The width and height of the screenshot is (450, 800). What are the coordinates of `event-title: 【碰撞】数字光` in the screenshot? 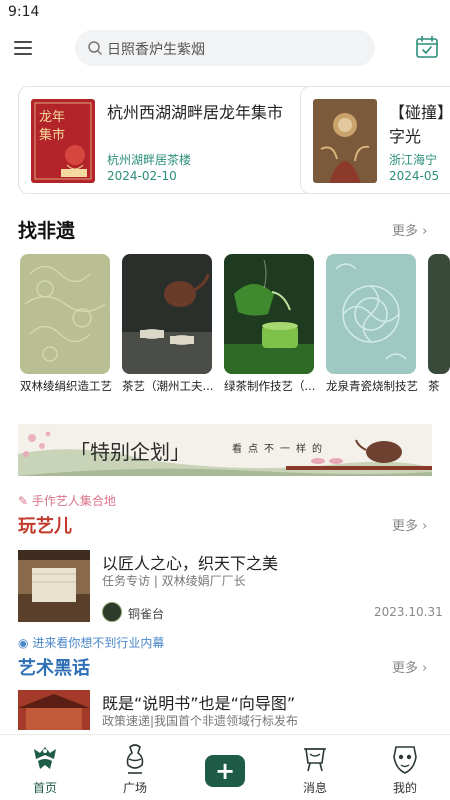 It's located at (419, 124).